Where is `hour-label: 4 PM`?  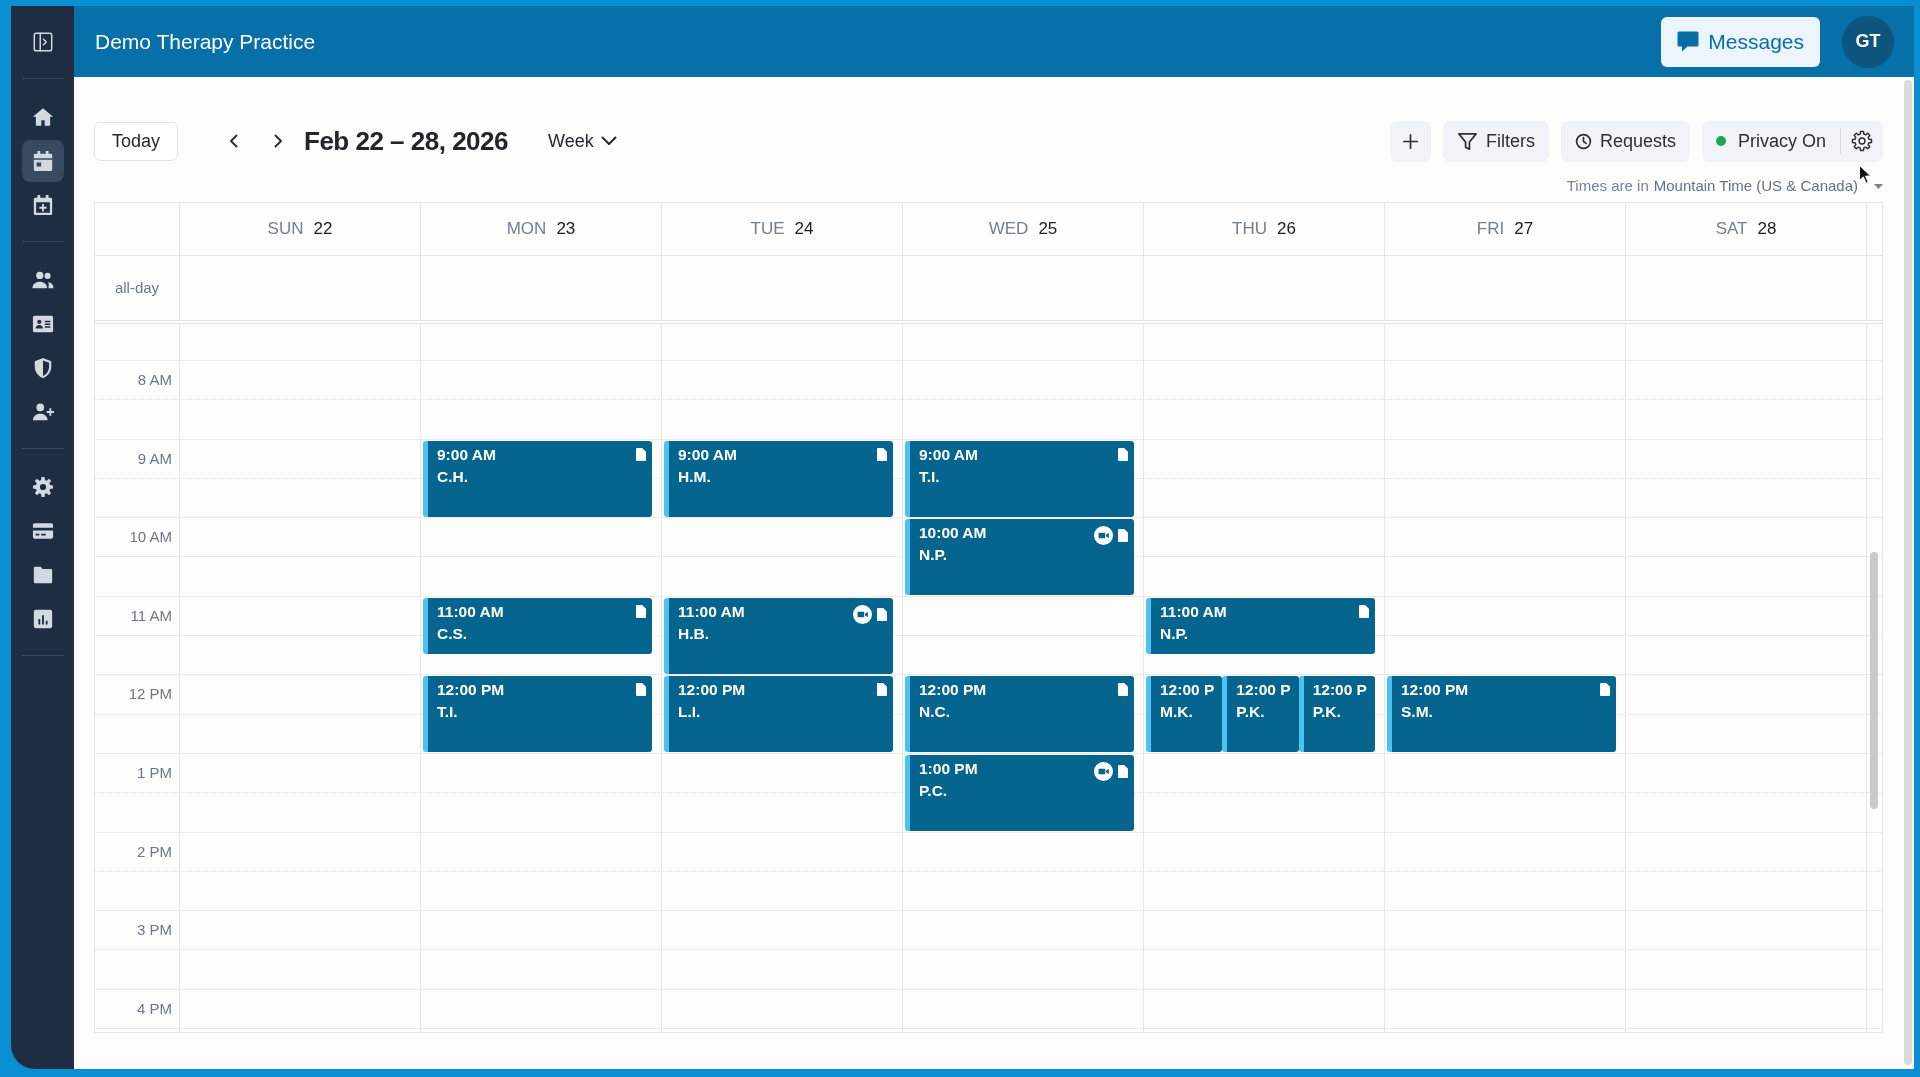 hour-label: 4 PM is located at coordinates (154, 1008).